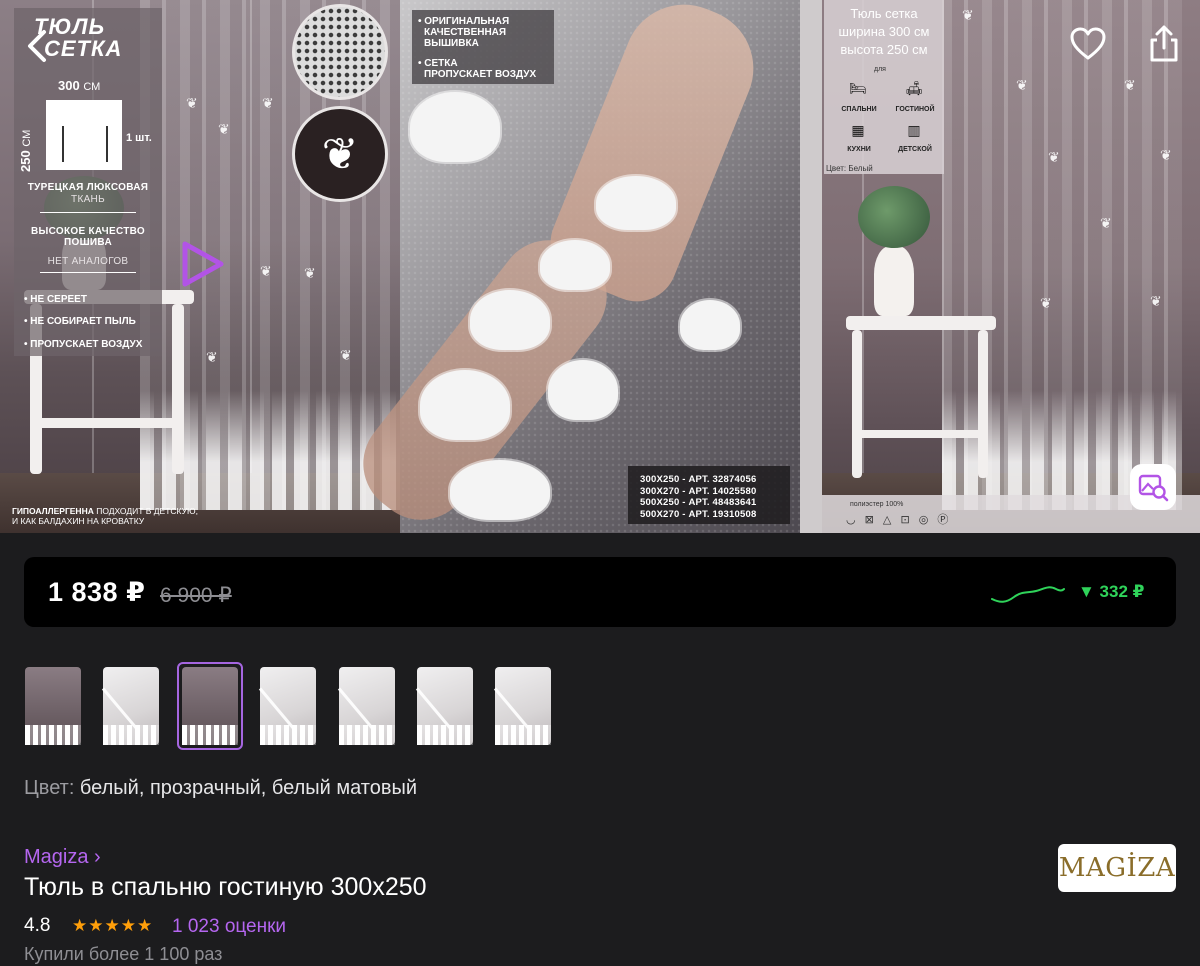 Image resolution: width=1200 pixels, height=966 pixels. I want to click on color-label: Цвет:, so click(49, 788).